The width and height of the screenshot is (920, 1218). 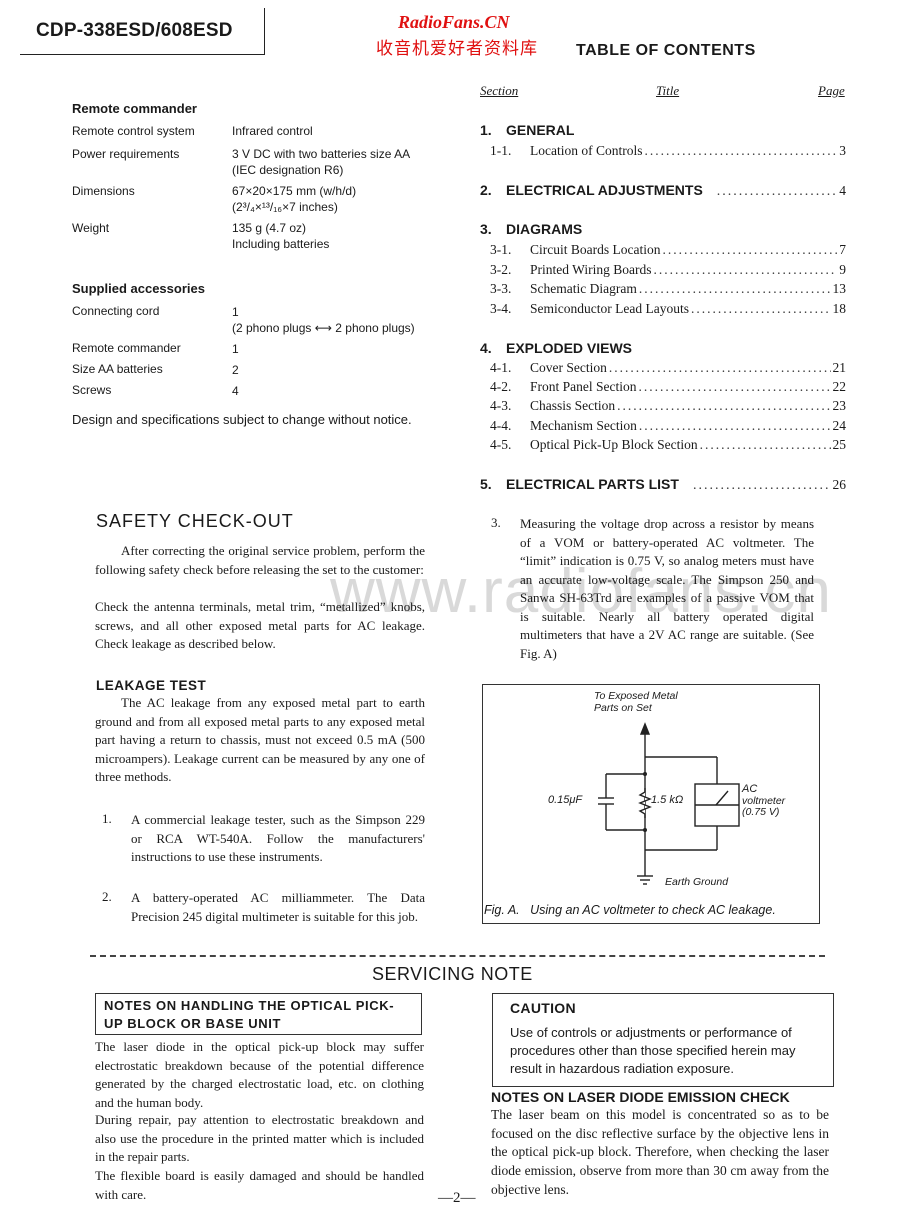 I want to click on arrow-up-icon, so click(x=645, y=728).